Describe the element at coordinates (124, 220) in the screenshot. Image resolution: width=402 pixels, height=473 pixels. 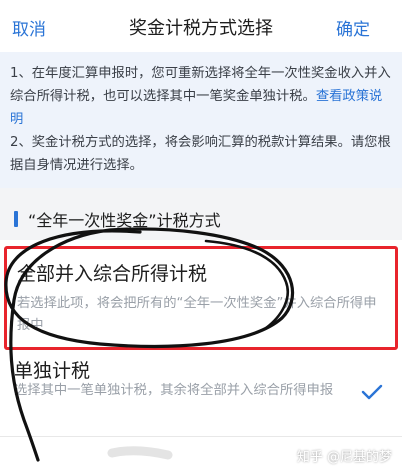
I see `section-title: “全年一次性奖金”计税方式` at that location.